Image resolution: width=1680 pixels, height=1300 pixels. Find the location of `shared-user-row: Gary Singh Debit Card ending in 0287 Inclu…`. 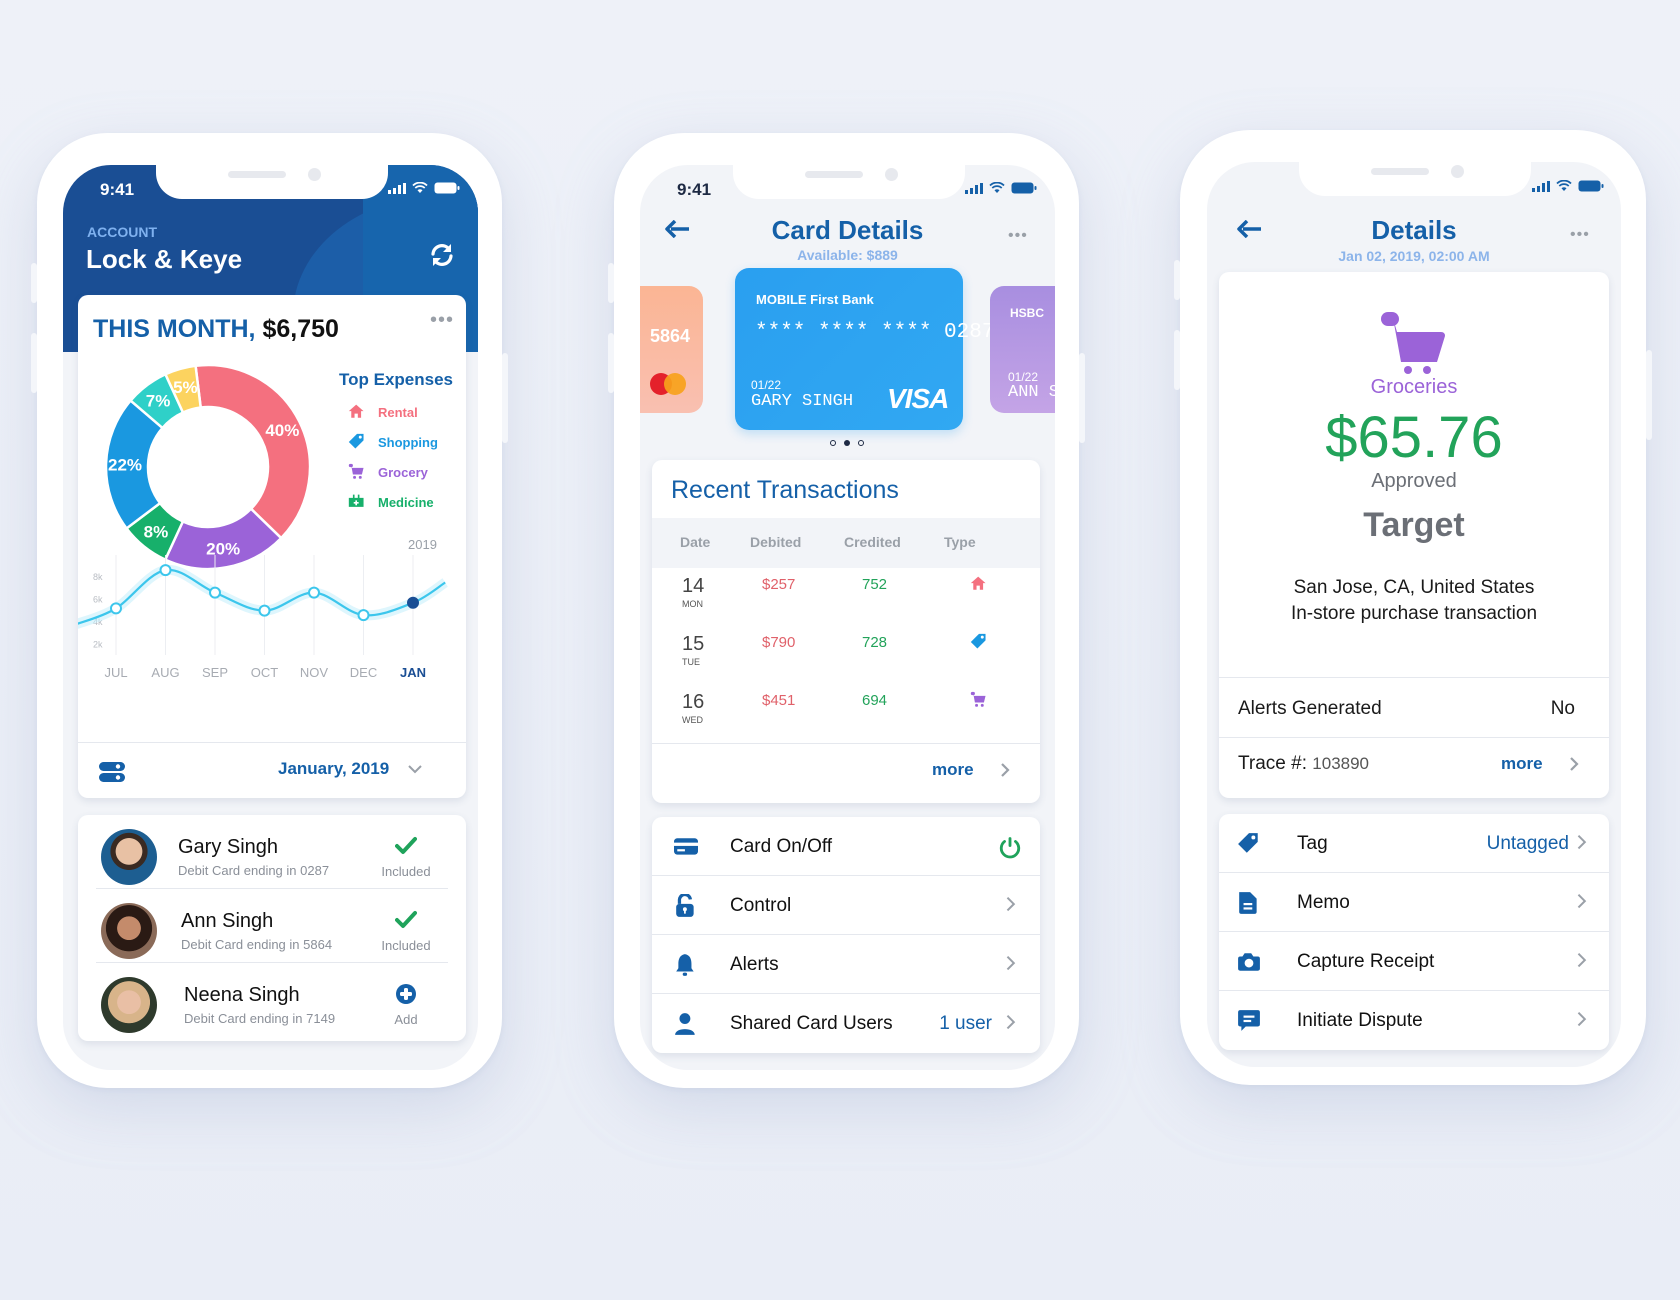

shared-user-row: Gary Singh Debit Card ending in 0287 Inclu… is located at coordinates (272, 852).